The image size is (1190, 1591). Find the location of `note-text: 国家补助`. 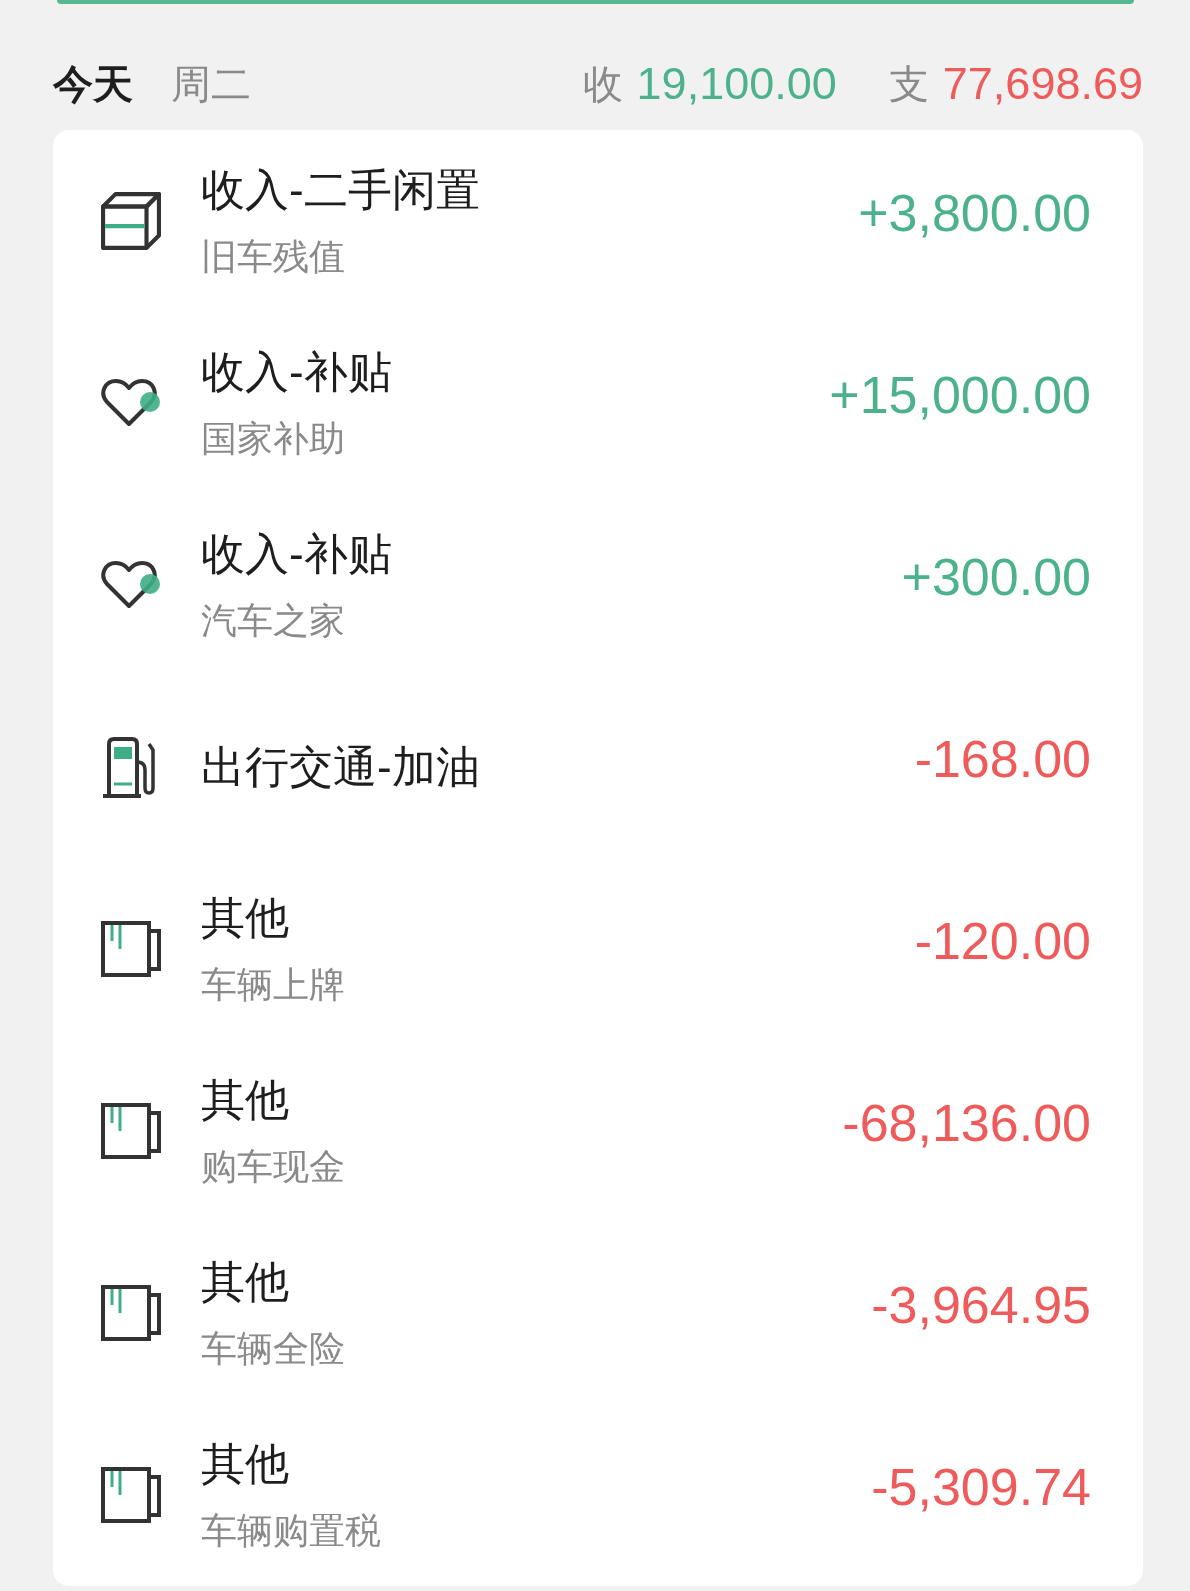

note-text: 国家补助 is located at coordinates (273, 439).